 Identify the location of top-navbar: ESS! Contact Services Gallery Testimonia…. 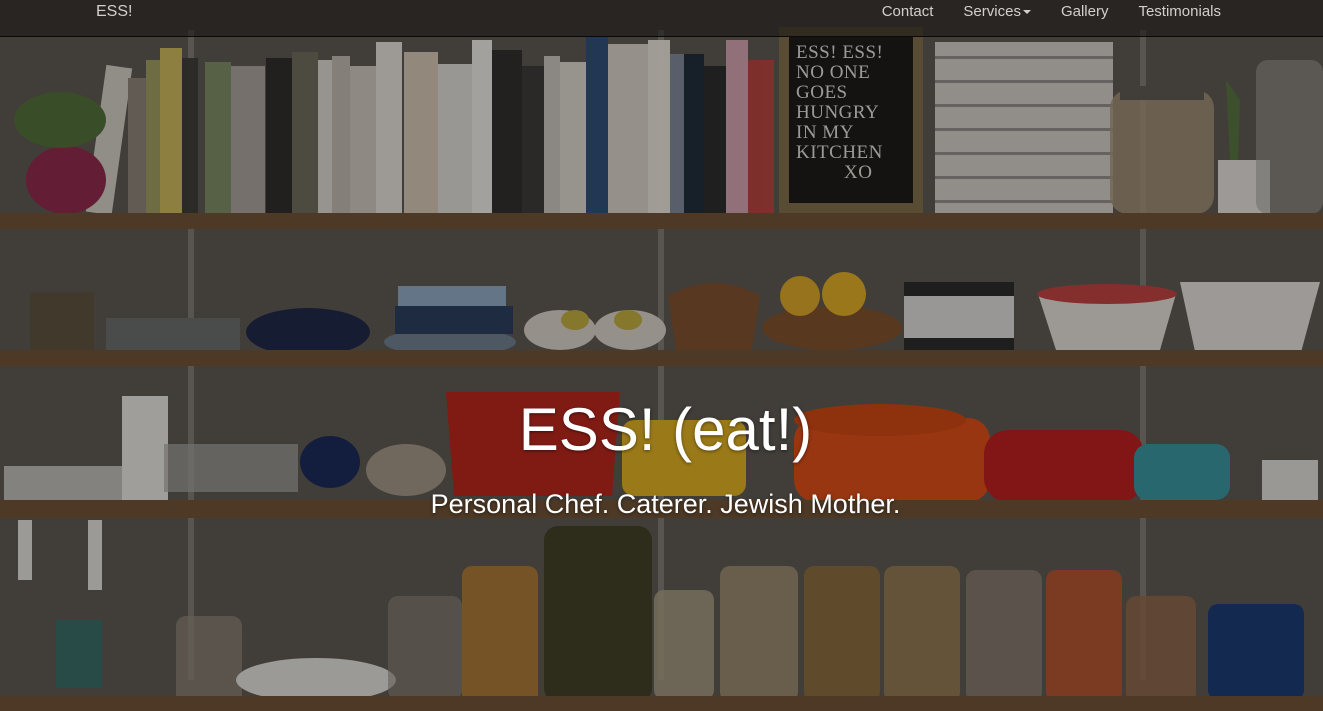
(661, 18).